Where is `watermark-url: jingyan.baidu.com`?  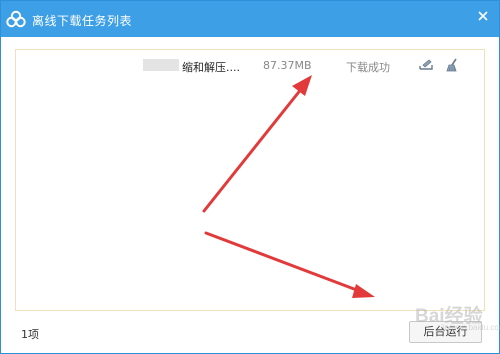
watermark-url: jingyan.baidu.com is located at coordinates (470, 327).